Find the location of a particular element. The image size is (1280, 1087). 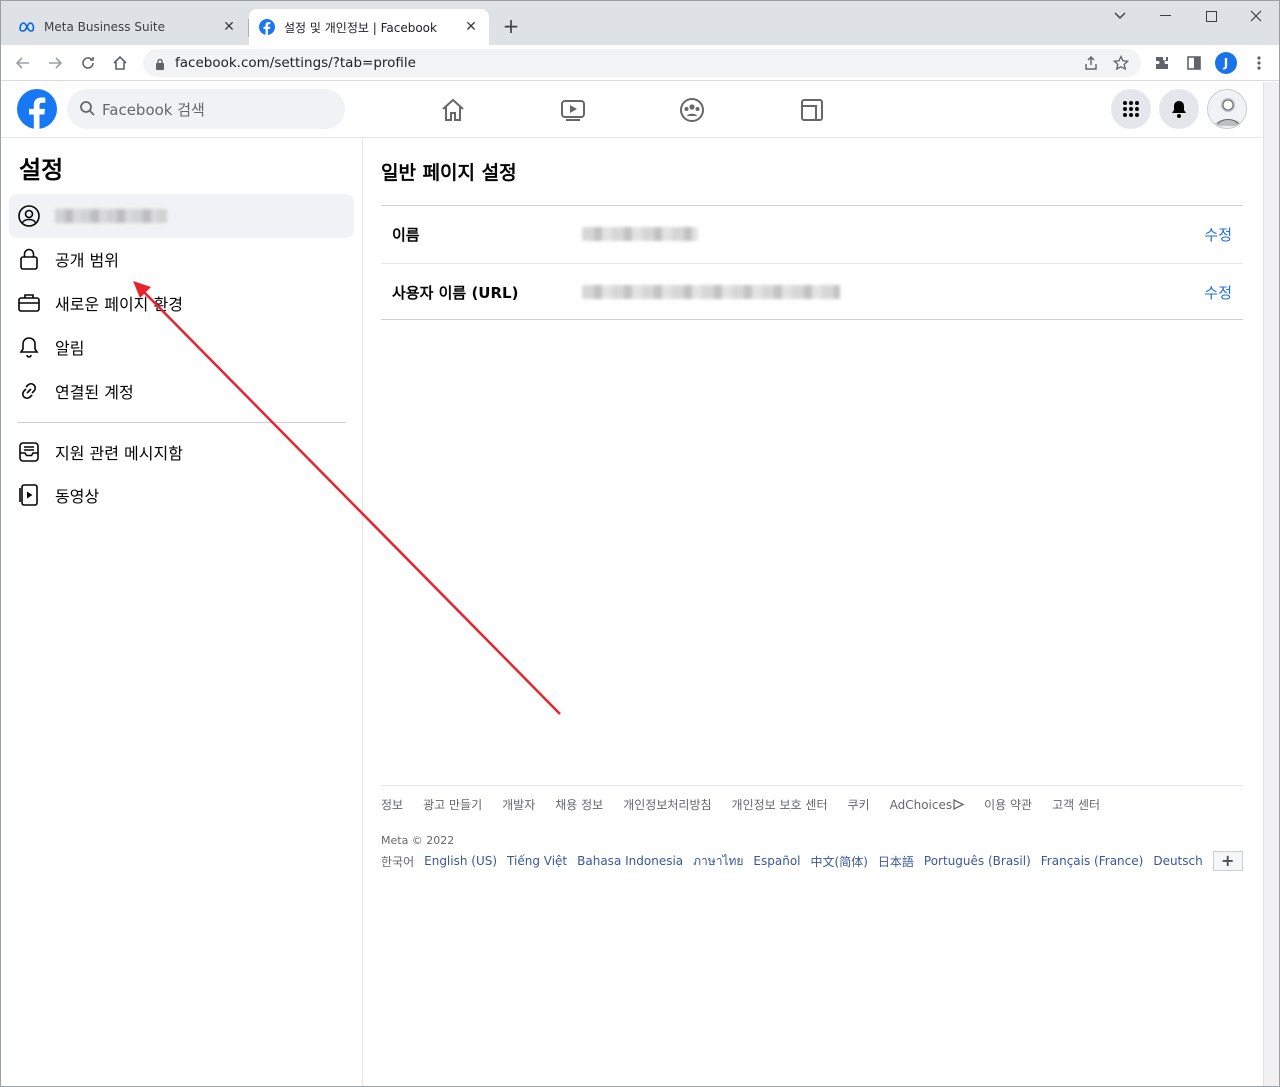

sidebar-item-support-inbox: 지원 관련 메시지함 is located at coordinates (181, 452).